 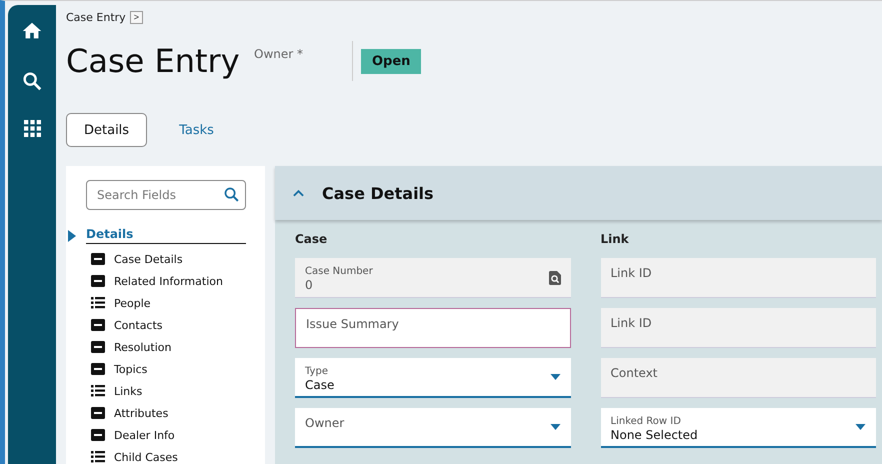 What do you see at coordinates (309, 285) in the screenshot?
I see `field-value: 0` at bounding box center [309, 285].